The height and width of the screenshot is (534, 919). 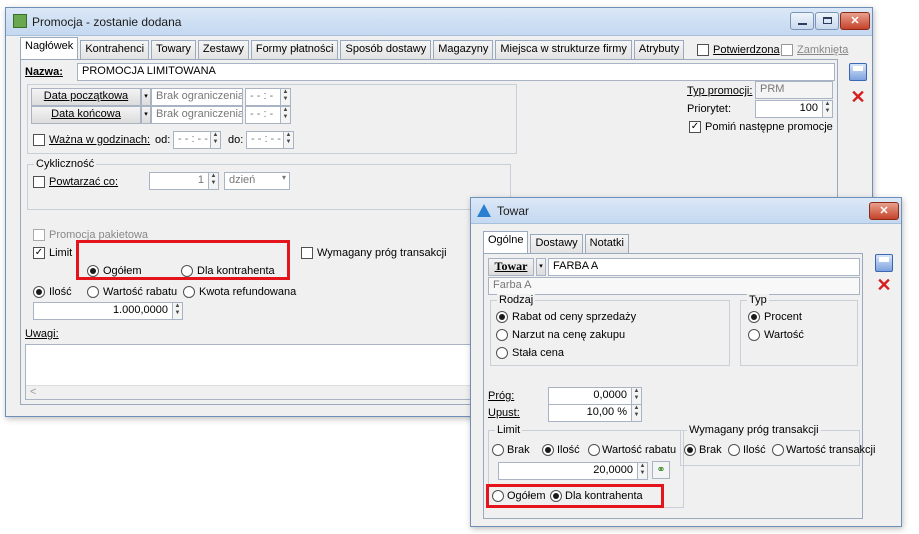 What do you see at coordinates (285, 97) in the screenshot?
I see `time-start-spin: ▲ ▼` at bounding box center [285, 97].